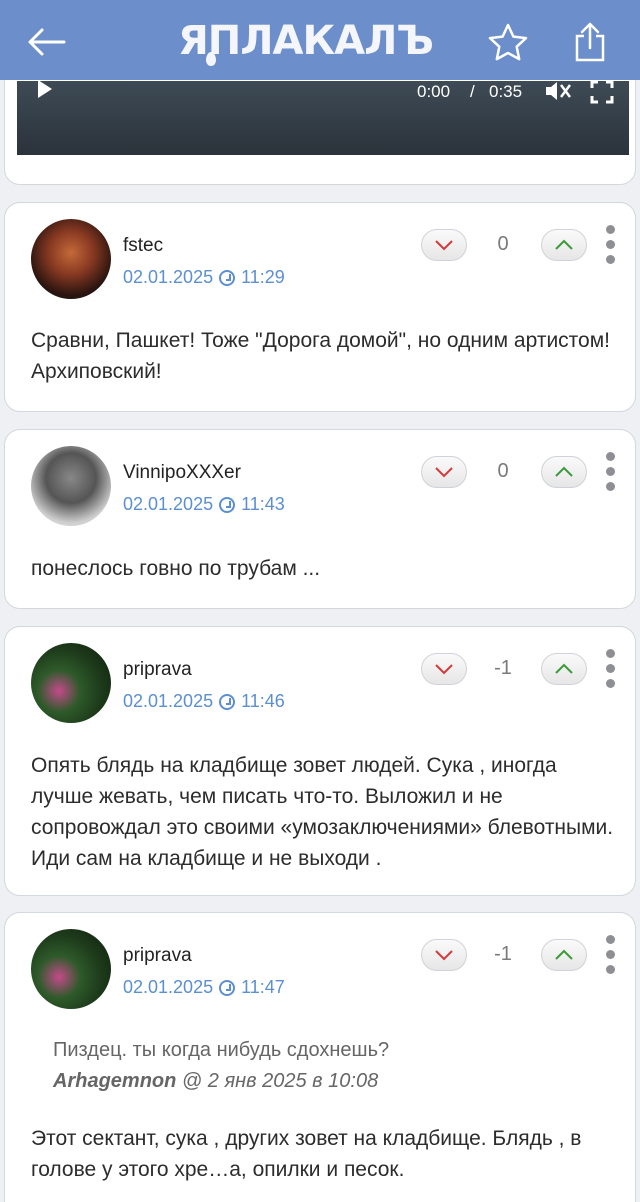 Image resolution: width=640 pixels, height=1202 pixels. I want to click on fullscreen-icon, so click(602, 92).